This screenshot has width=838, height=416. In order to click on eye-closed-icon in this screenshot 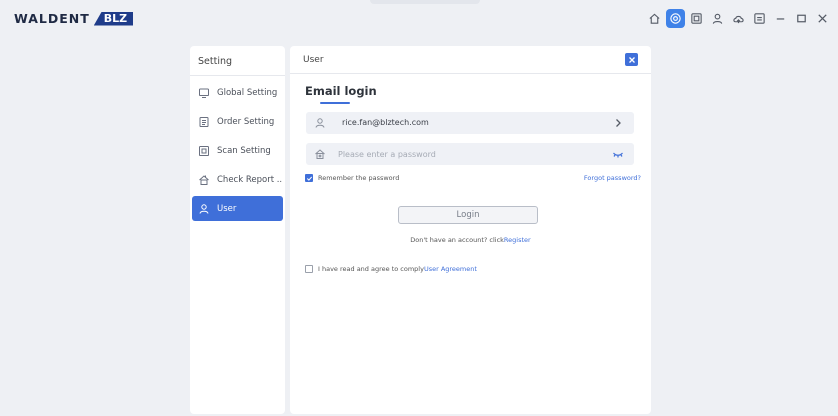, I will do `click(618, 154)`.